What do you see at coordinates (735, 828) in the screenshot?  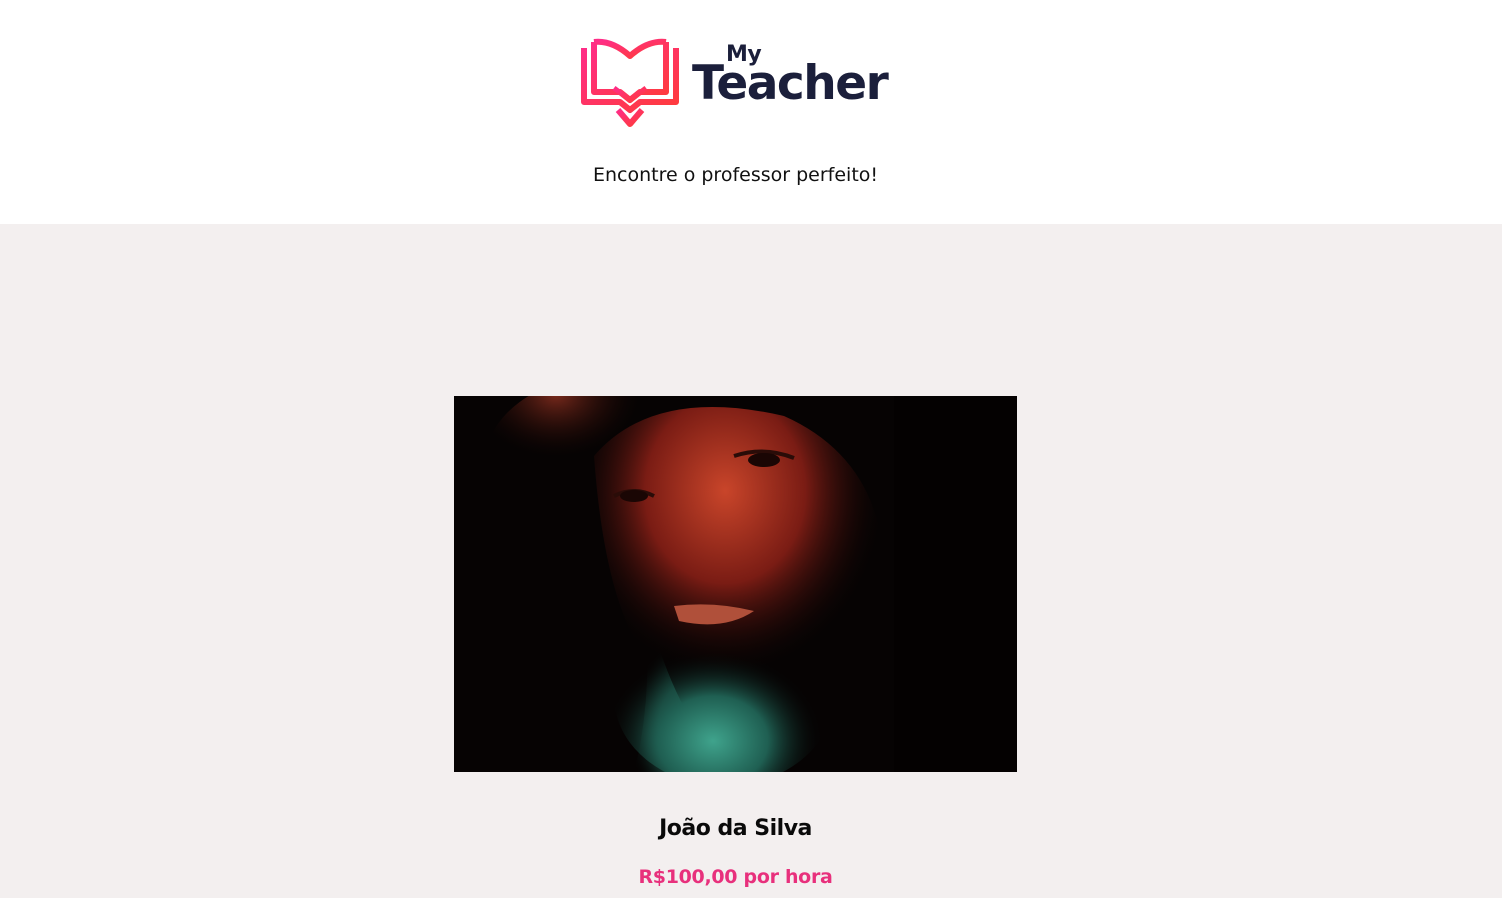 I see `teacher-name: João da Silva` at bounding box center [735, 828].